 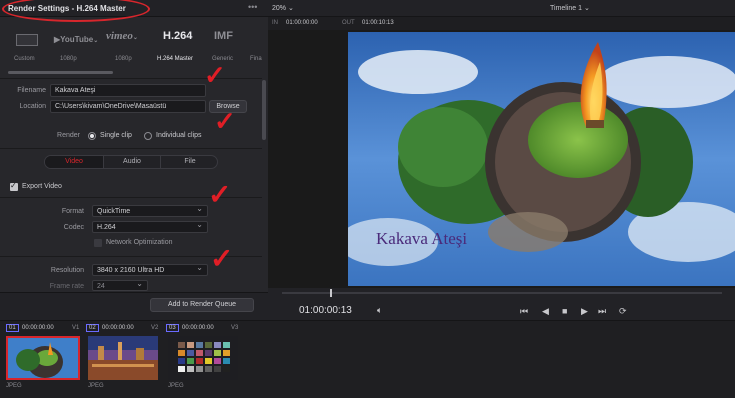 I want to click on single-clip-label: Single clip, so click(x=116, y=135).